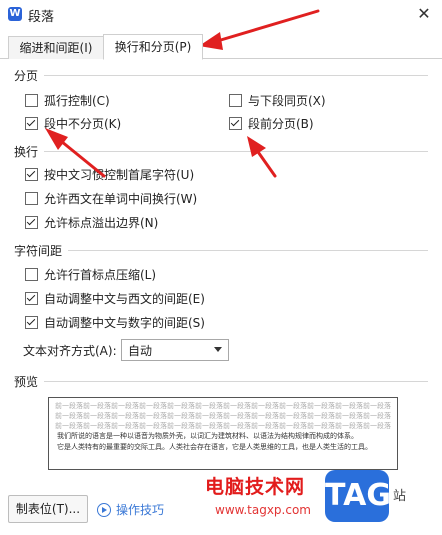 This screenshot has height=535, width=442. I want to click on checkbox-label: 与下段同页(X), so click(287, 100).